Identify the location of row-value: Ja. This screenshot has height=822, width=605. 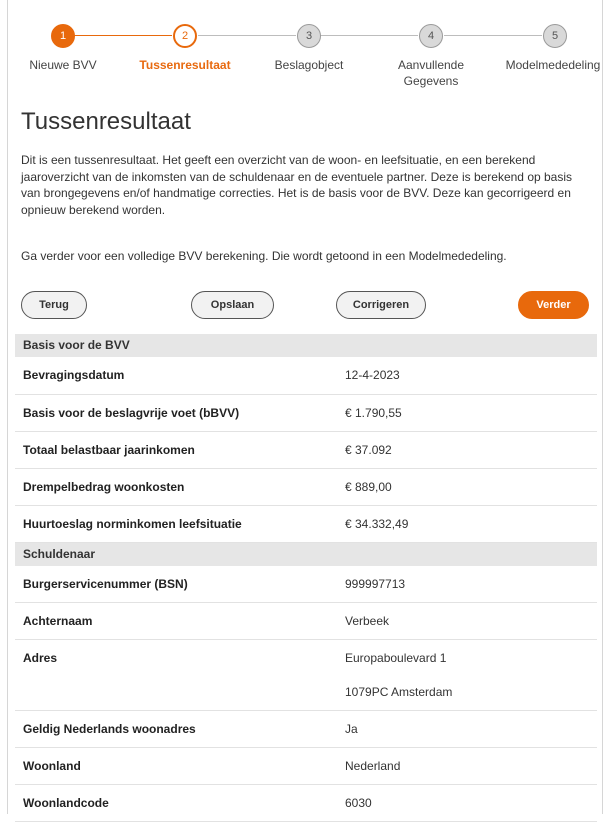
(467, 729).